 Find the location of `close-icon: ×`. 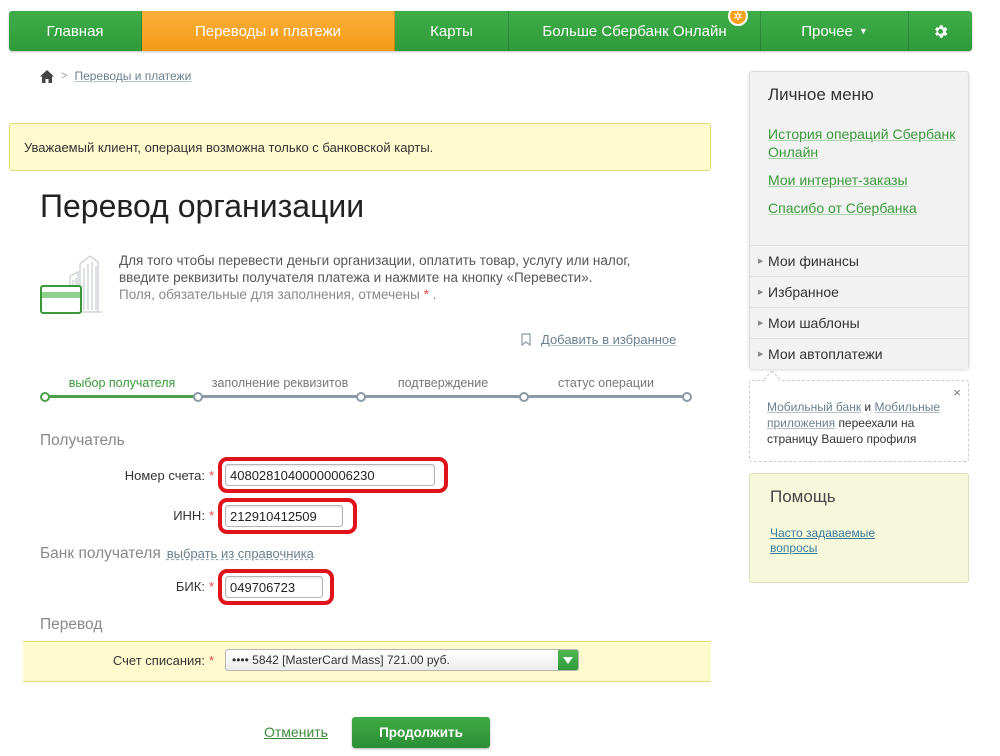

close-icon: × is located at coordinates (957, 393).